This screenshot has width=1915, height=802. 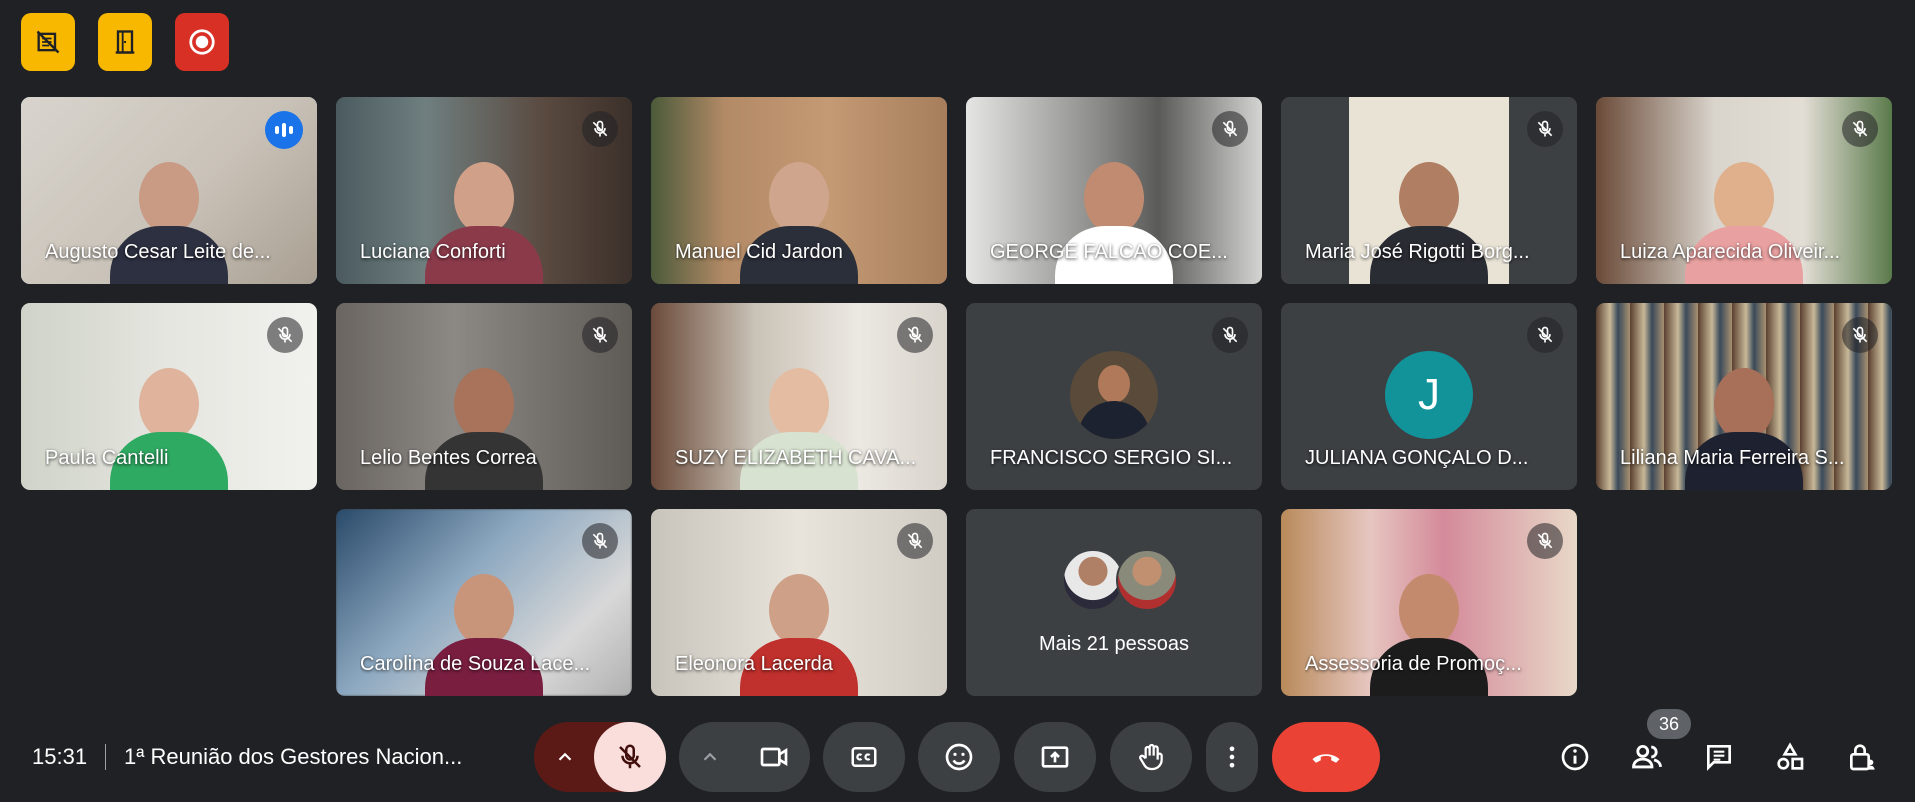 I want to click on participant-name: Manuel Cid Jardon, so click(x=759, y=252).